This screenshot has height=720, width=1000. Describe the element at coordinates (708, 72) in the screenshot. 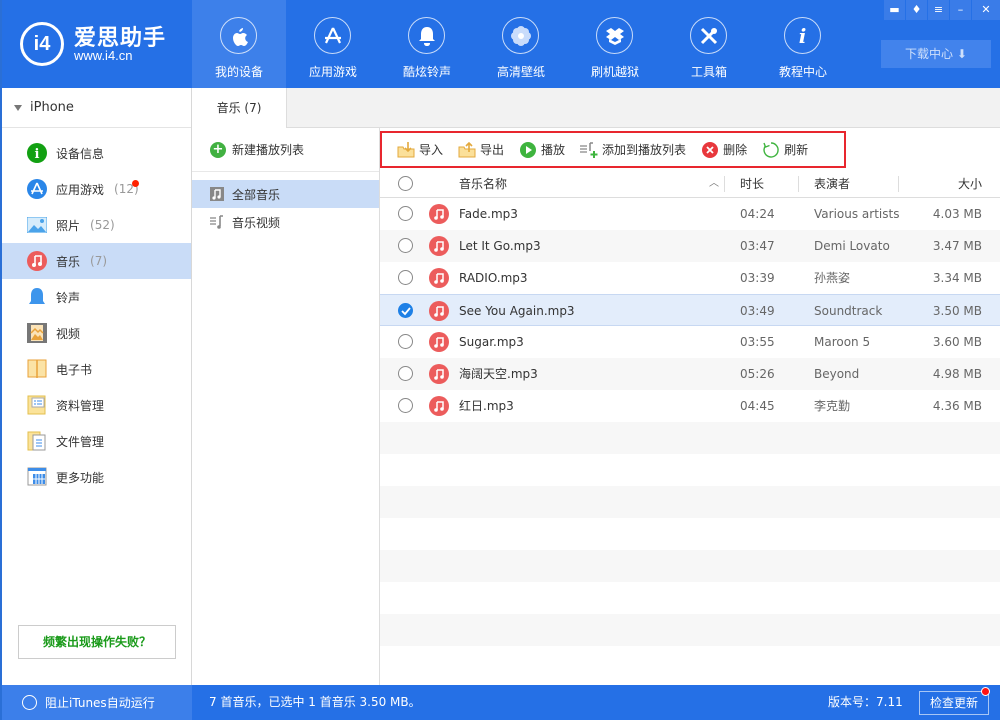

I see `nav-label: 工具箱` at that location.